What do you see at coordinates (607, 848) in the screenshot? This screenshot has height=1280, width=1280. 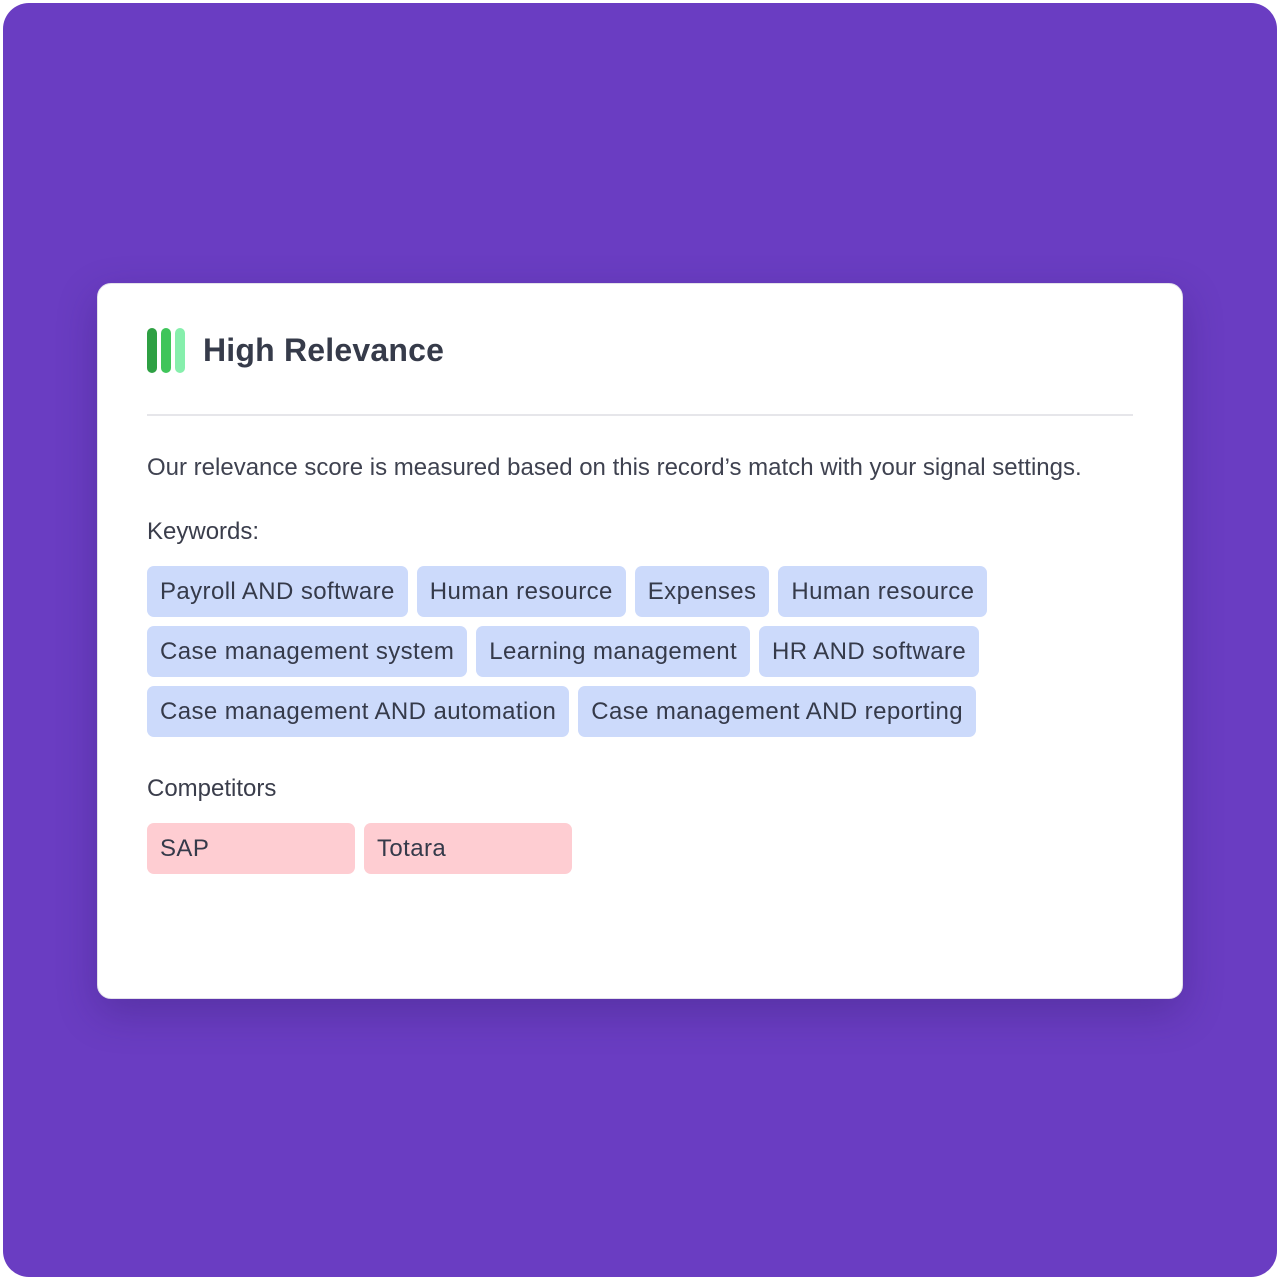 I see `competitors-list: SAP Totara` at bounding box center [607, 848].